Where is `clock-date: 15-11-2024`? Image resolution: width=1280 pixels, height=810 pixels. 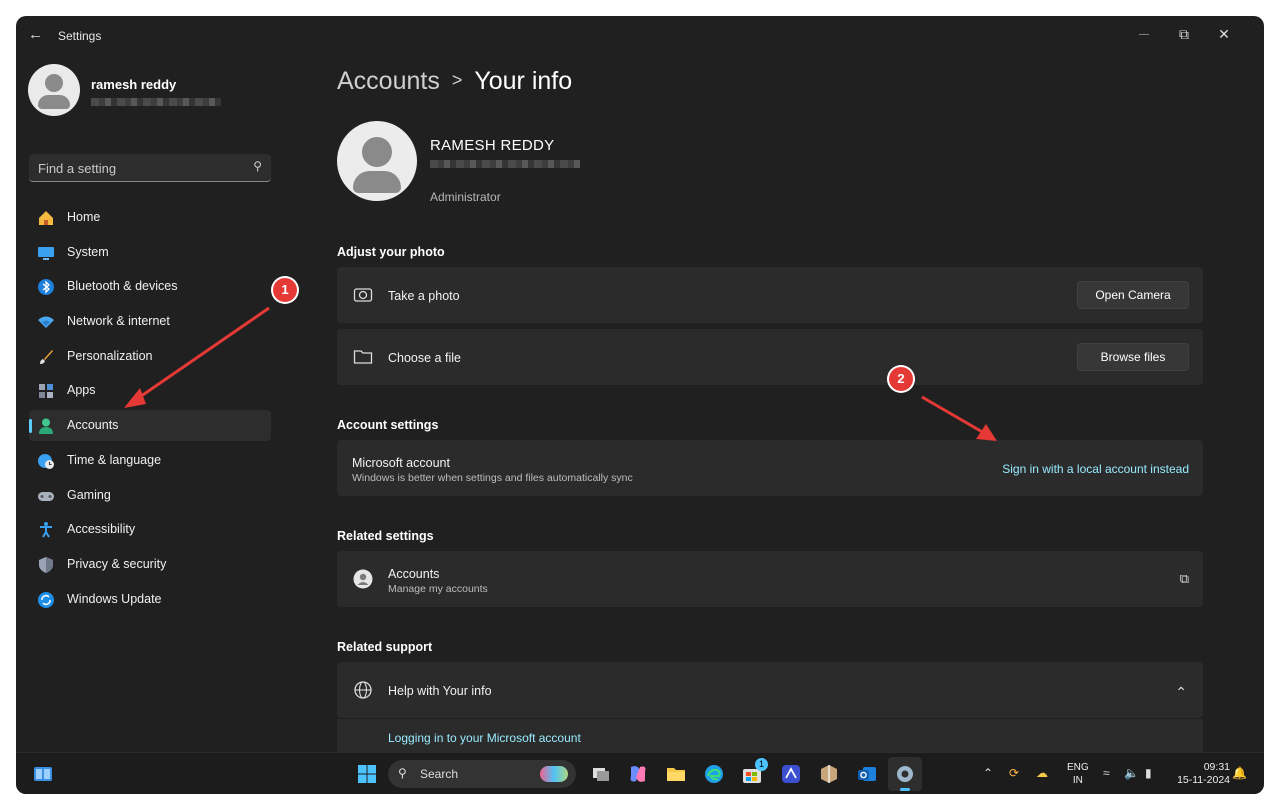 clock-date: 15-11-2024 is located at coordinates (1203, 780).